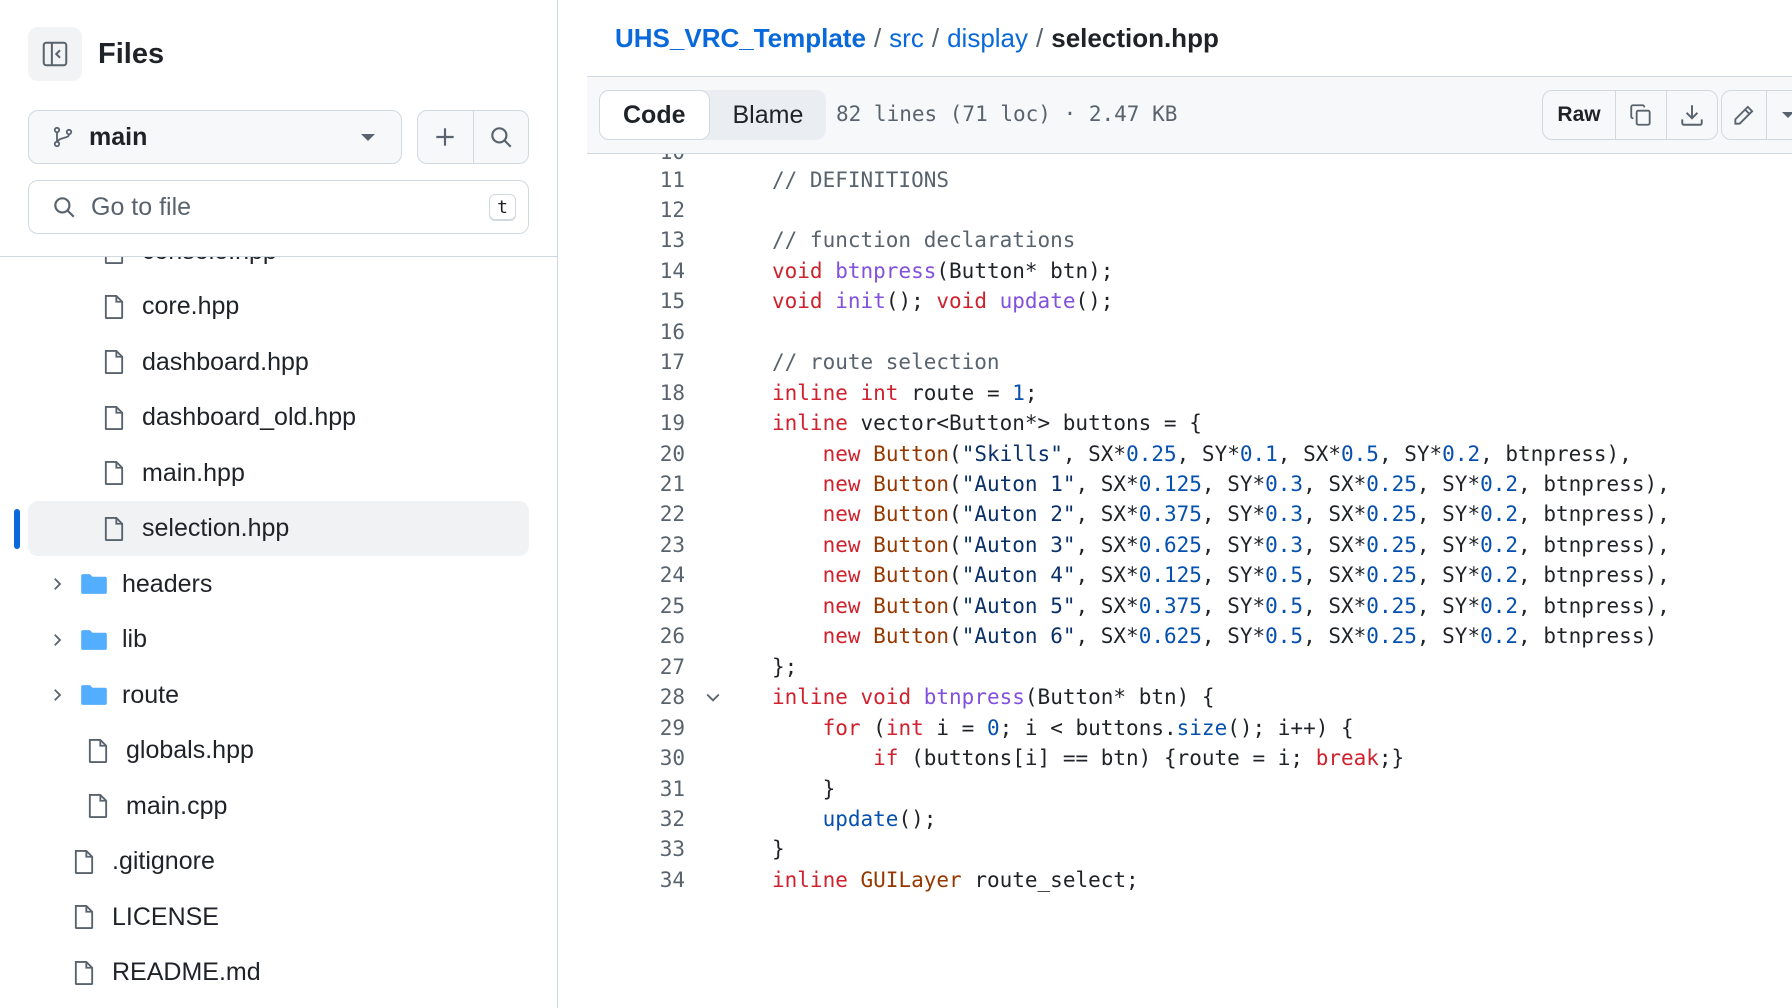 The image size is (1792, 1008). I want to click on code-token: "Auton 6", so click(1018, 636).